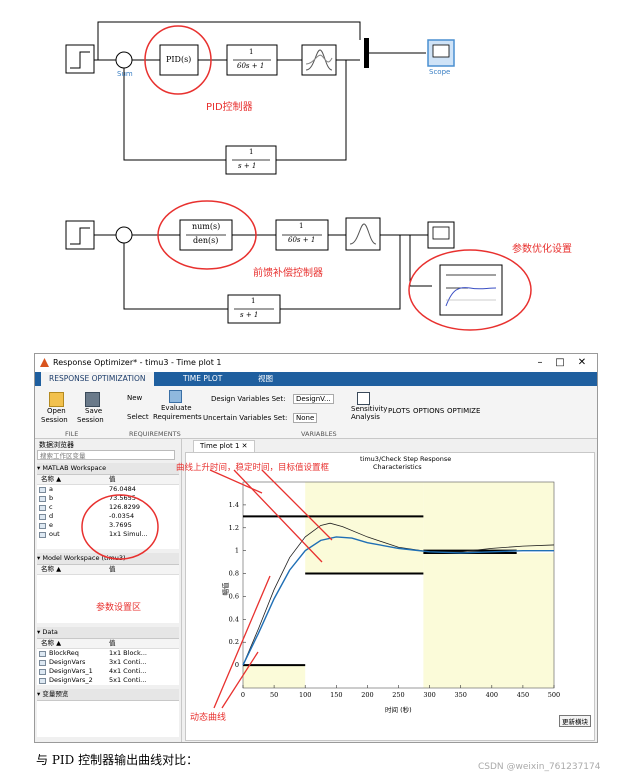 The height and width of the screenshot is (778, 630). Describe the element at coordinates (398, 710) in the screenshot. I see `x-axis-label: 时间 (秒)` at that location.